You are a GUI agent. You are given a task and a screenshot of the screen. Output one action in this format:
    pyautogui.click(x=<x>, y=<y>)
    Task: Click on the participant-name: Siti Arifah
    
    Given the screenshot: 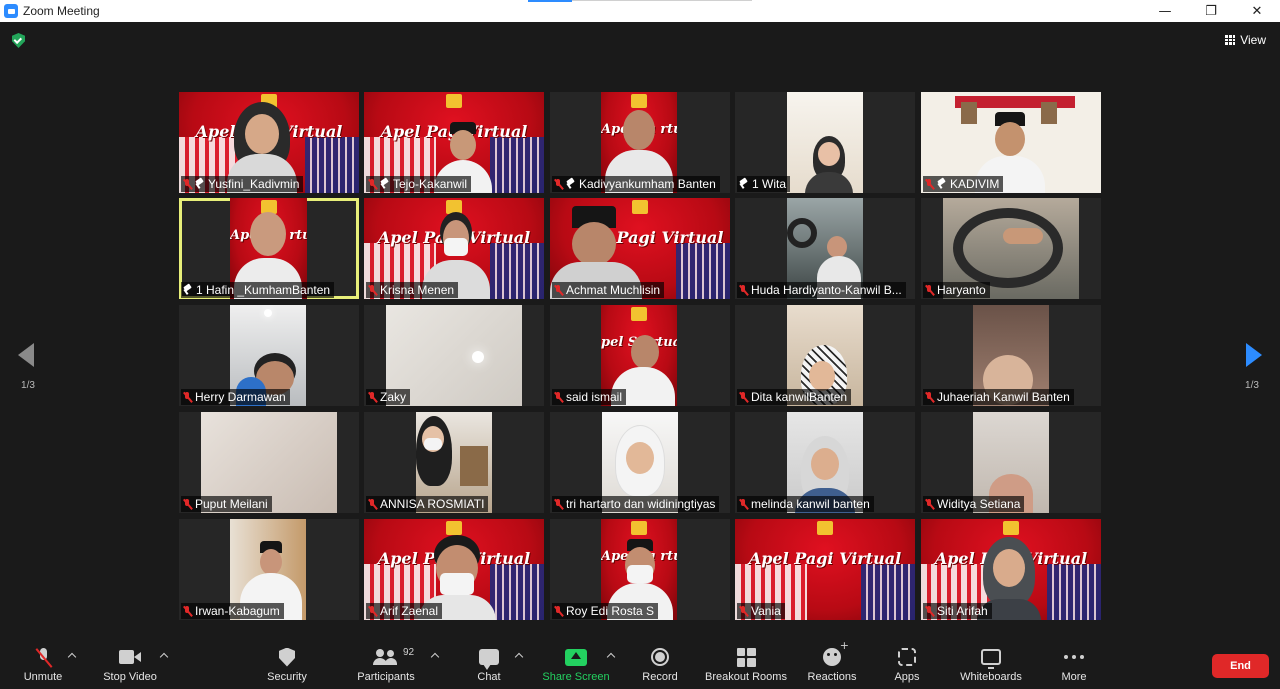 What is the action you would take?
    pyautogui.click(x=962, y=611)
    